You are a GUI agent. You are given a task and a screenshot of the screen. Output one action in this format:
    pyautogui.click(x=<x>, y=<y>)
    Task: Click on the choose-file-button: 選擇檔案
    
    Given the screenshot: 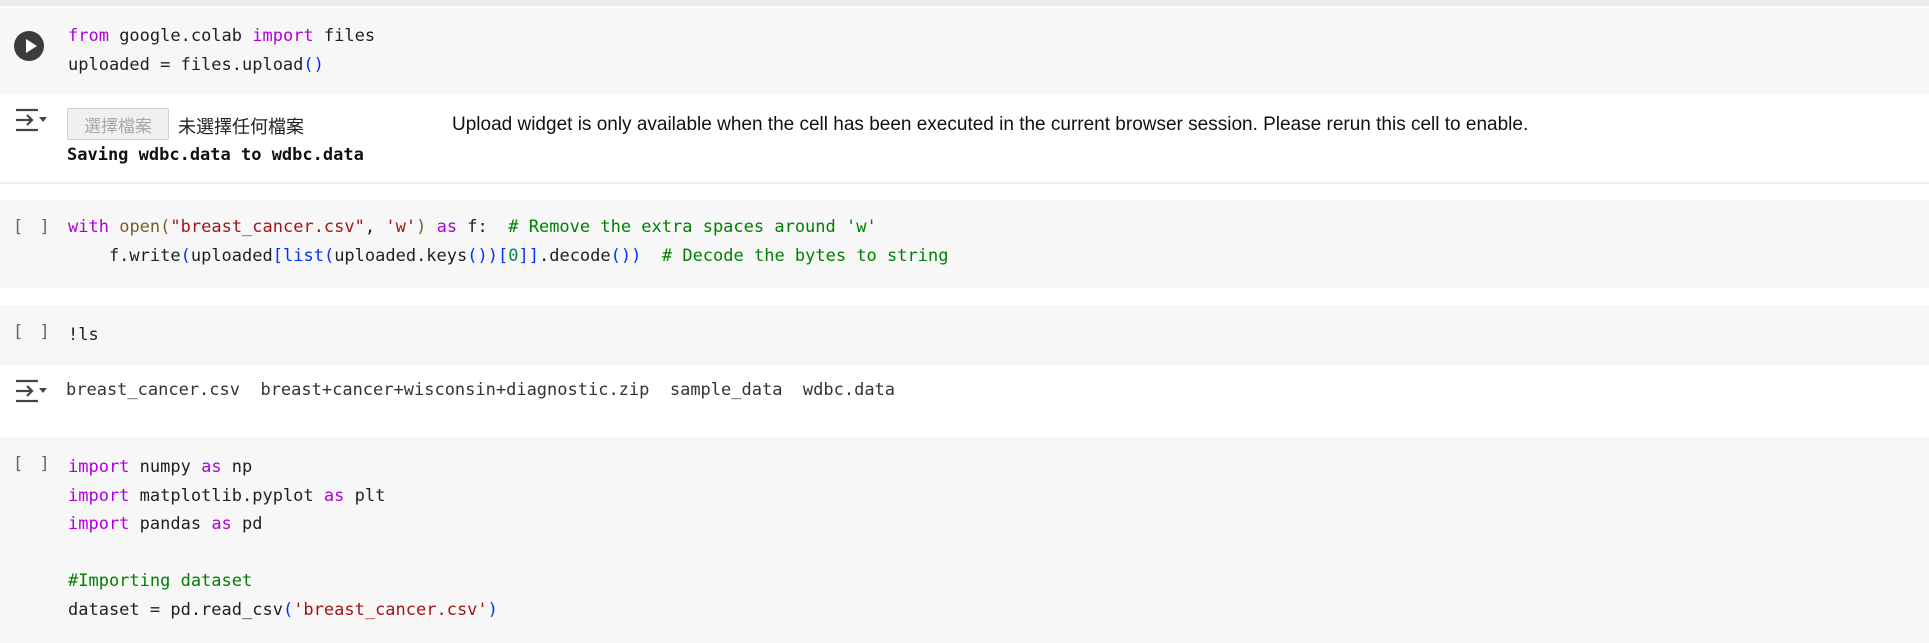 What is the action you would take?
    pyautogui.click(x=118, y=124)
    